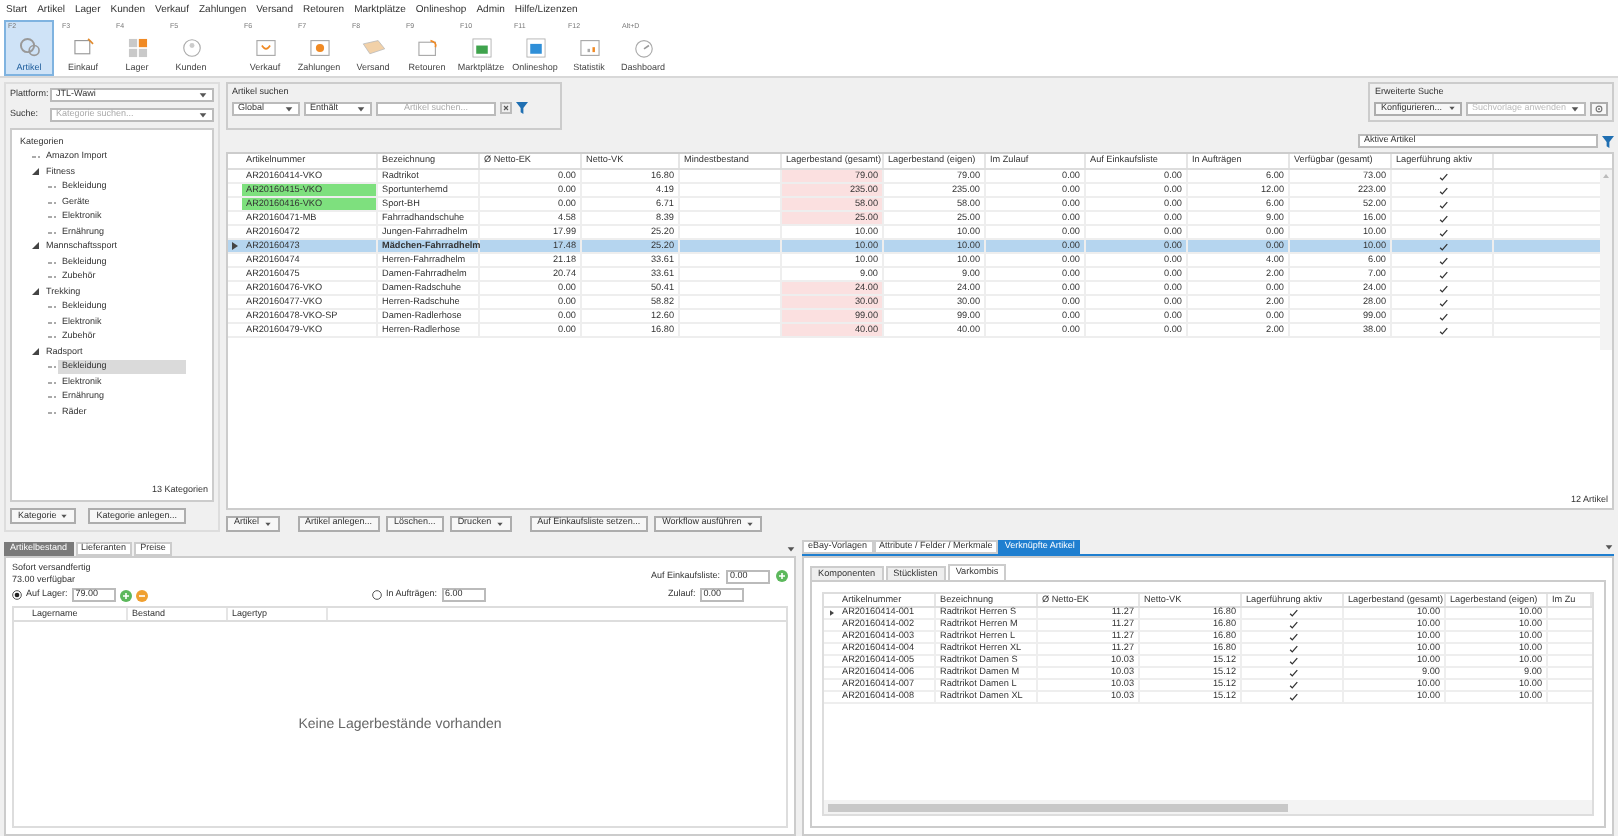 This screenshot has height=836, width=1618. I want to click on settings-icon, so click(1599, 108).